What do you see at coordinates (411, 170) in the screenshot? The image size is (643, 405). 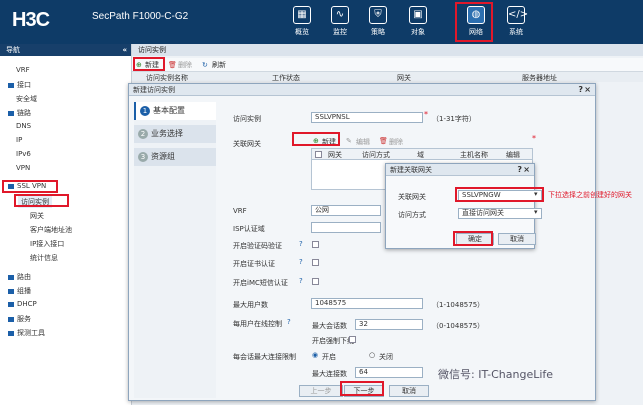 I see `subdialog-title-text: 新建关联网关` at bounding box center [411, 170].